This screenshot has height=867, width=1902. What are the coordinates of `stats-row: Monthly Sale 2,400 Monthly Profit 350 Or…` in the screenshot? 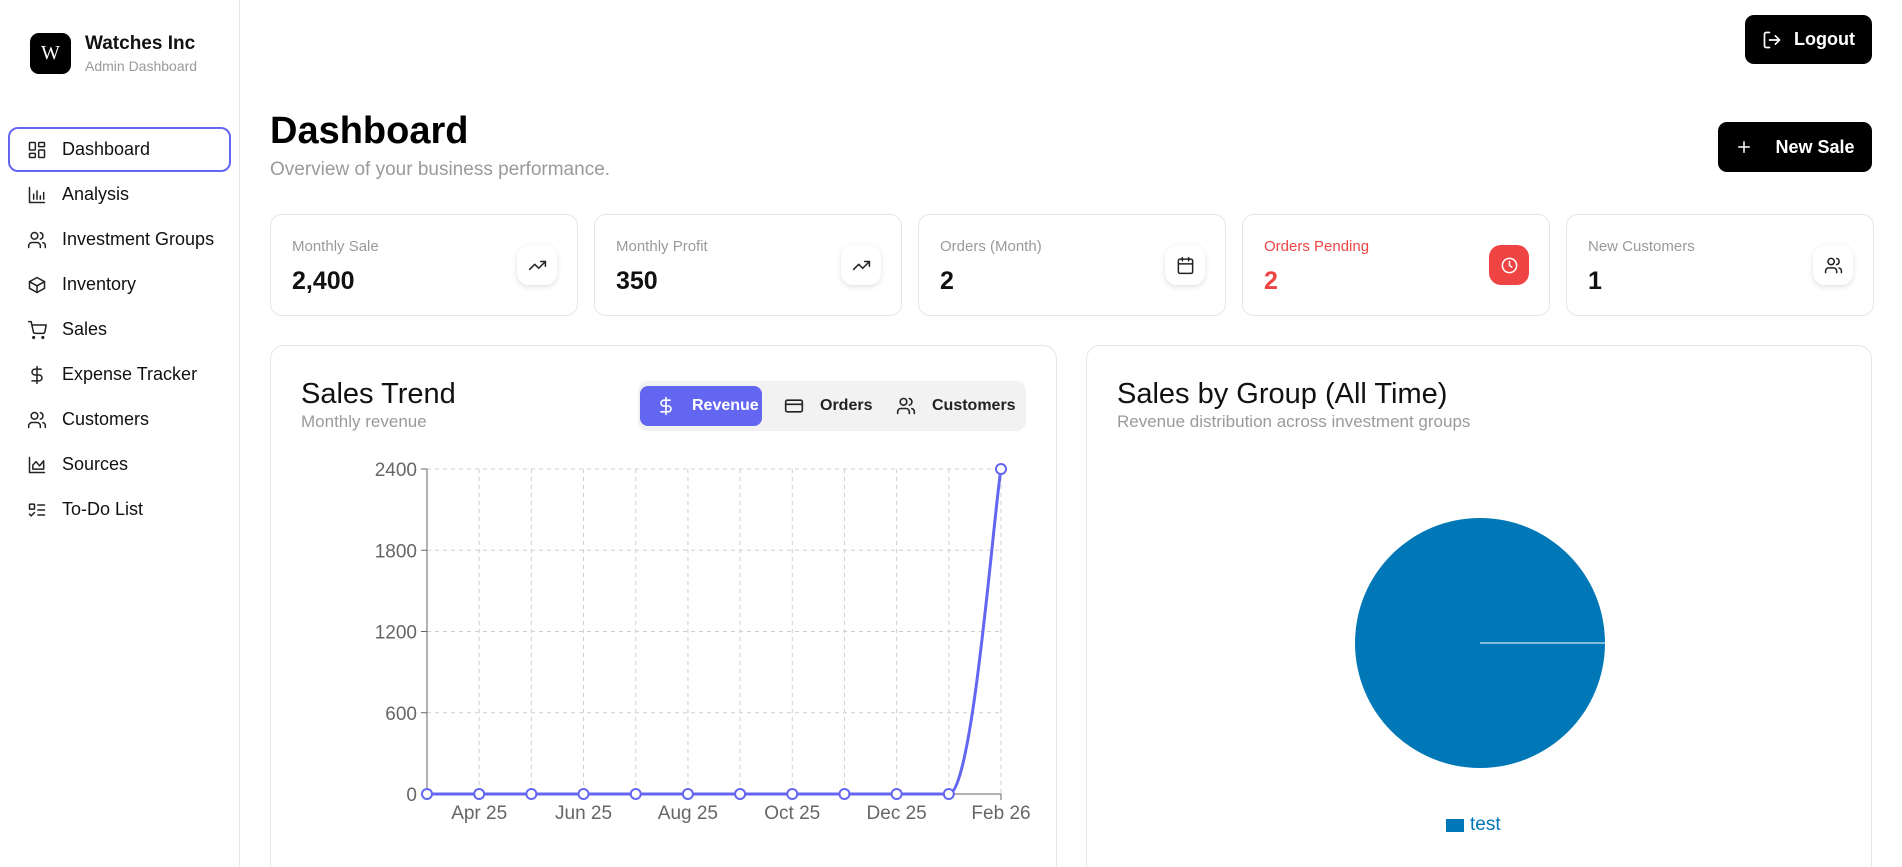 It's located at (1072, 265).